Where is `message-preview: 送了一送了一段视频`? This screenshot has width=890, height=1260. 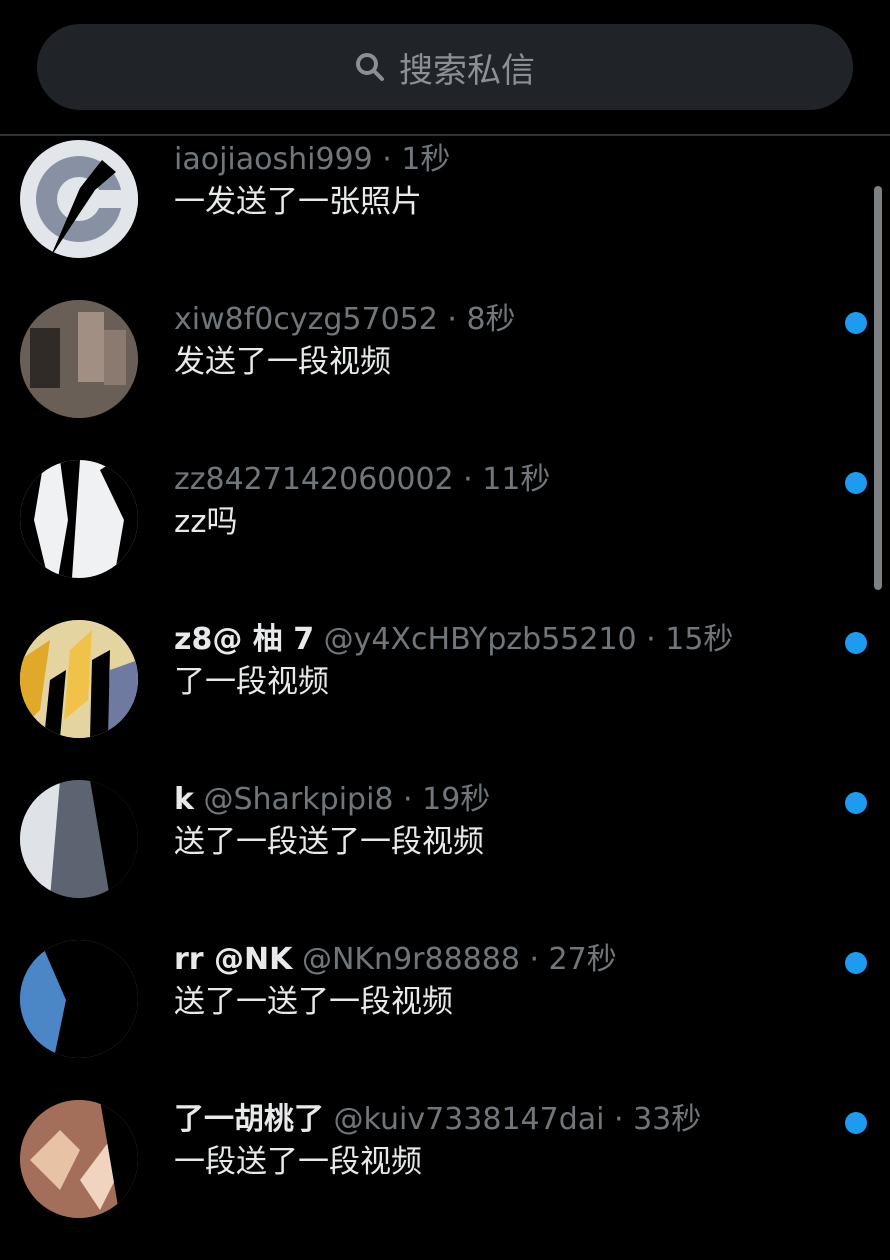 message-preview: 送了一送了一段视频 is located at coordinates (313, 1002).